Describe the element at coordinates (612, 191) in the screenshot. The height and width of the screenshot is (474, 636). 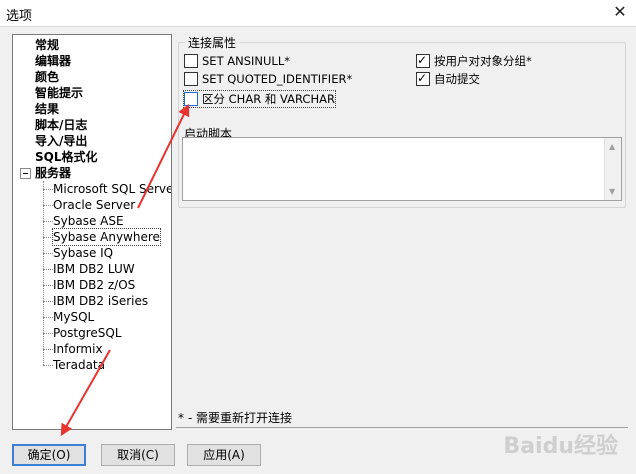
I see `scroll-down-icon: ▼` at that location.